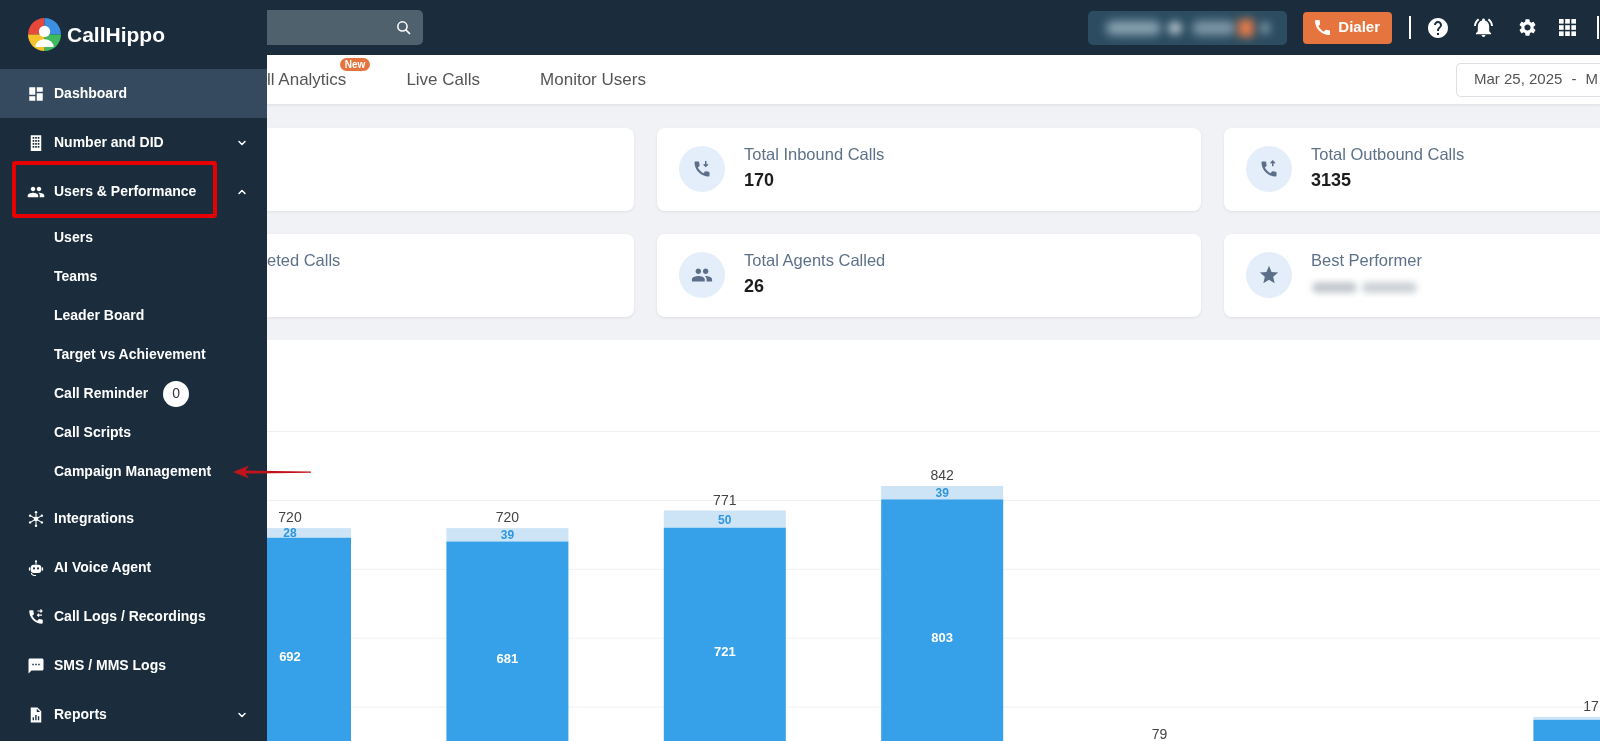  What do you see at coordinates (702, 275) in the screenshot?
I see `people-icon` at bounding box center [702, 275].